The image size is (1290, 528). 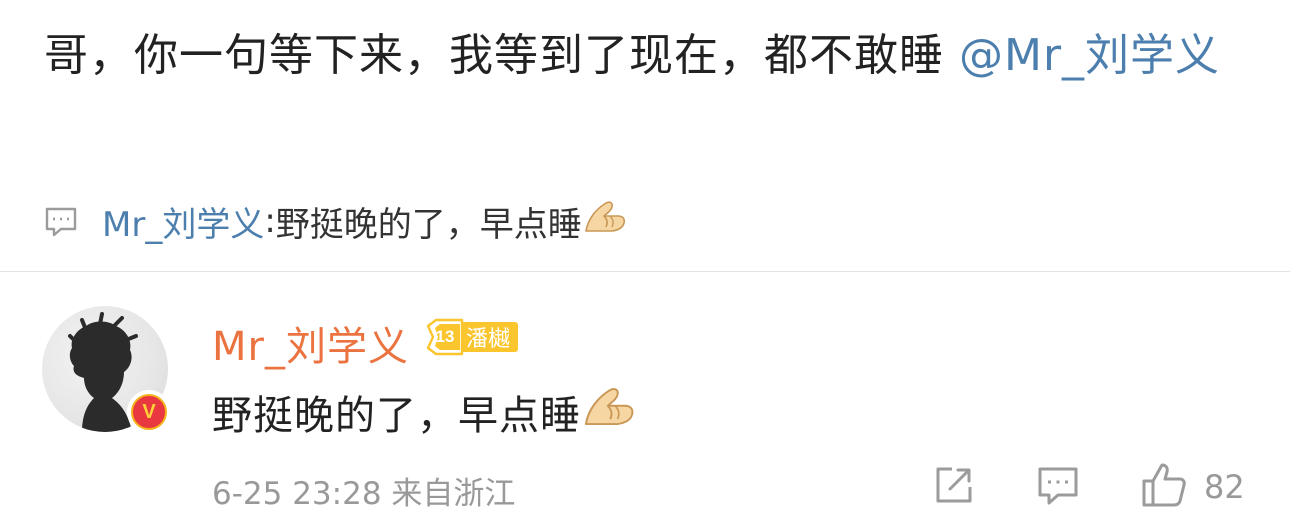 What do you see at coordinates (1192, 487) in the screenshot?
I see `like-button: 82` at bounding box center [1192, 487].